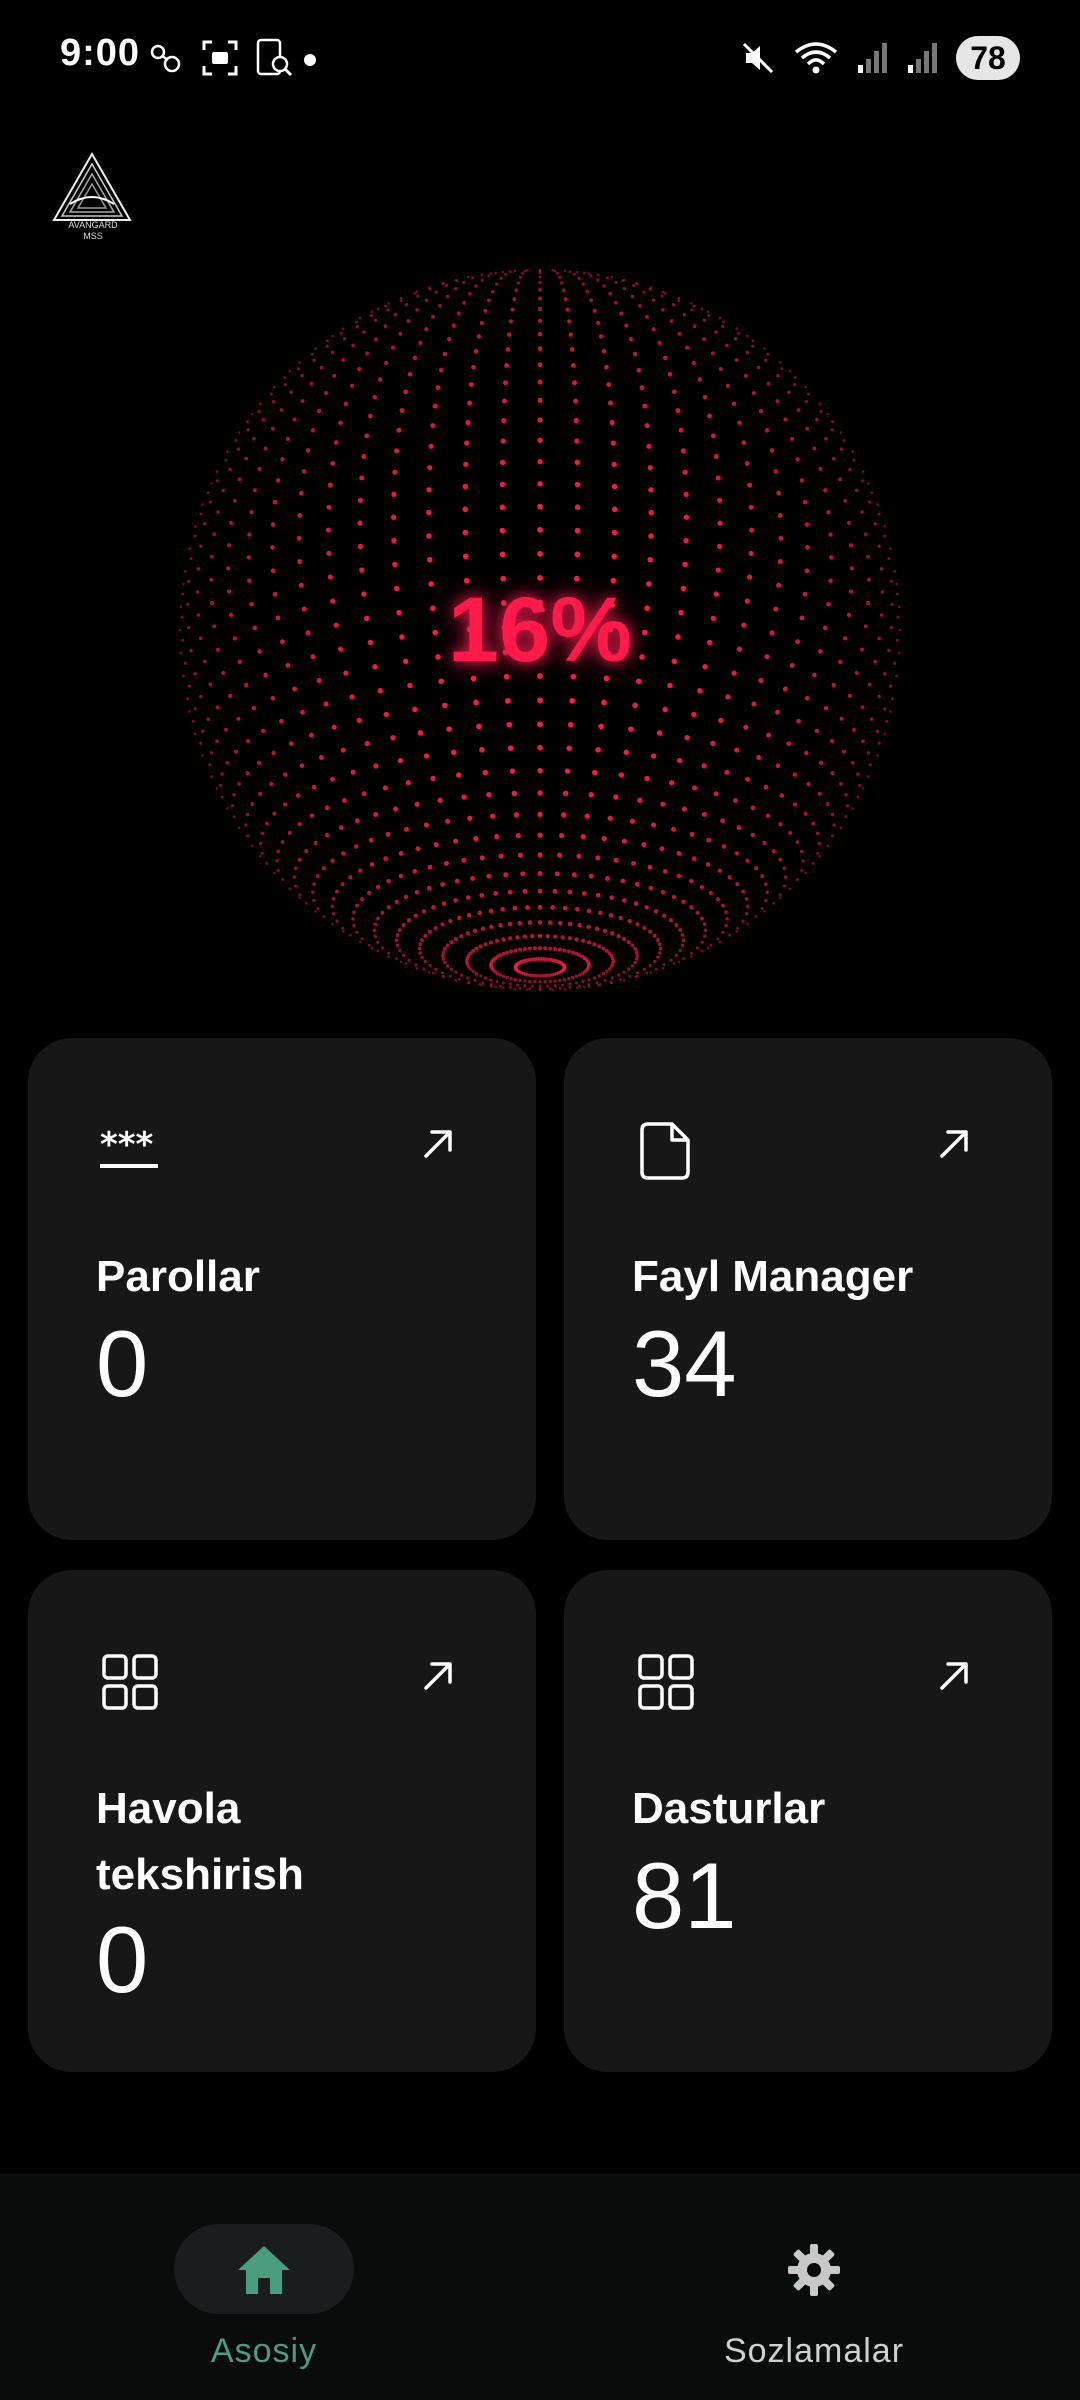  What do you see at coordinates (665, 1151) in the screenshot?
I see `file-icon` at bounding box center [665, 1151].